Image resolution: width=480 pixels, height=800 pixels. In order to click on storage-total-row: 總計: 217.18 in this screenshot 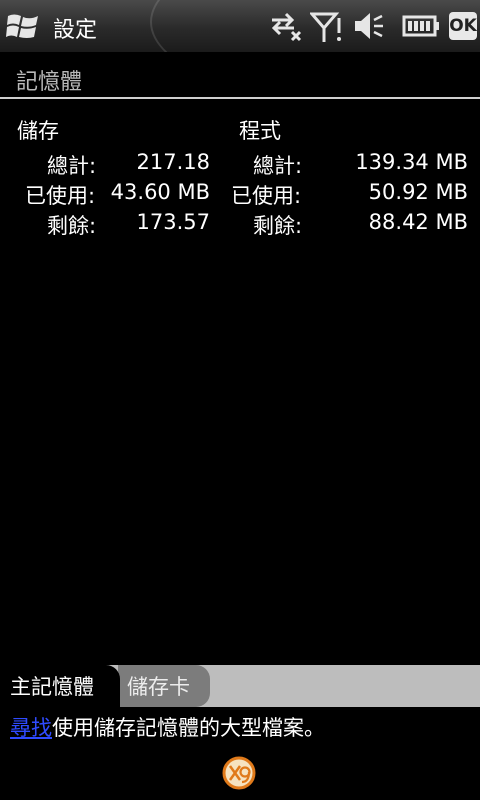, I will do `click(120, 164)`.